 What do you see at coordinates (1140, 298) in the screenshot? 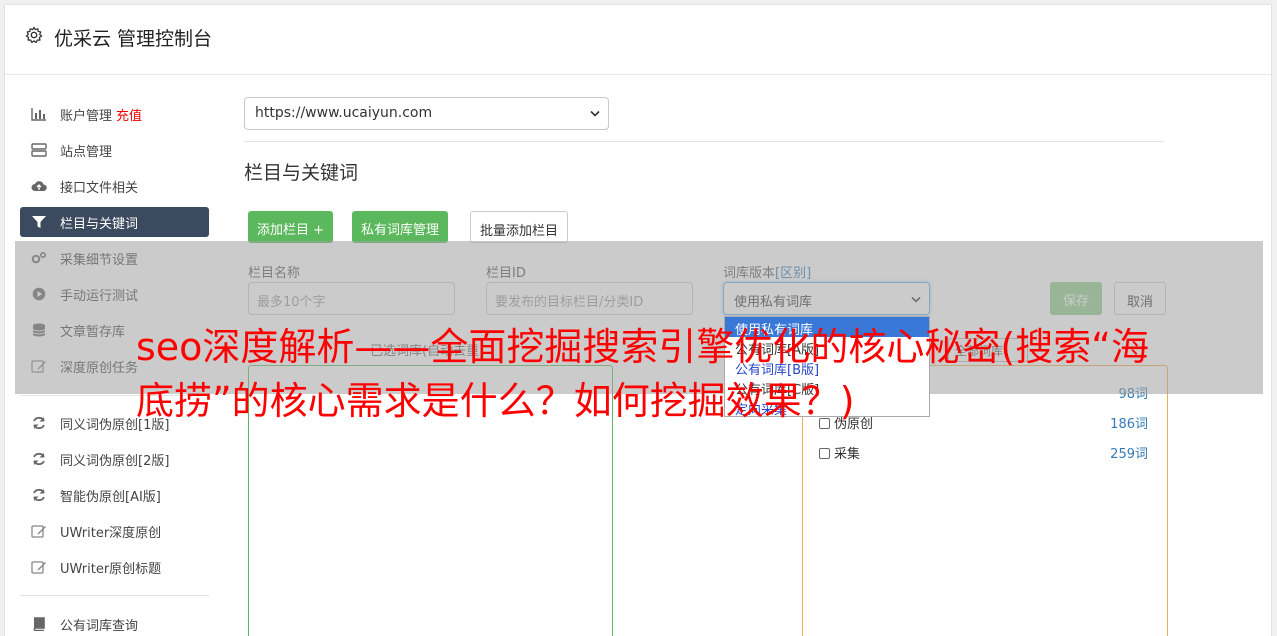
I see `cancel-button: 取消` at bounding box center [1140, 298].